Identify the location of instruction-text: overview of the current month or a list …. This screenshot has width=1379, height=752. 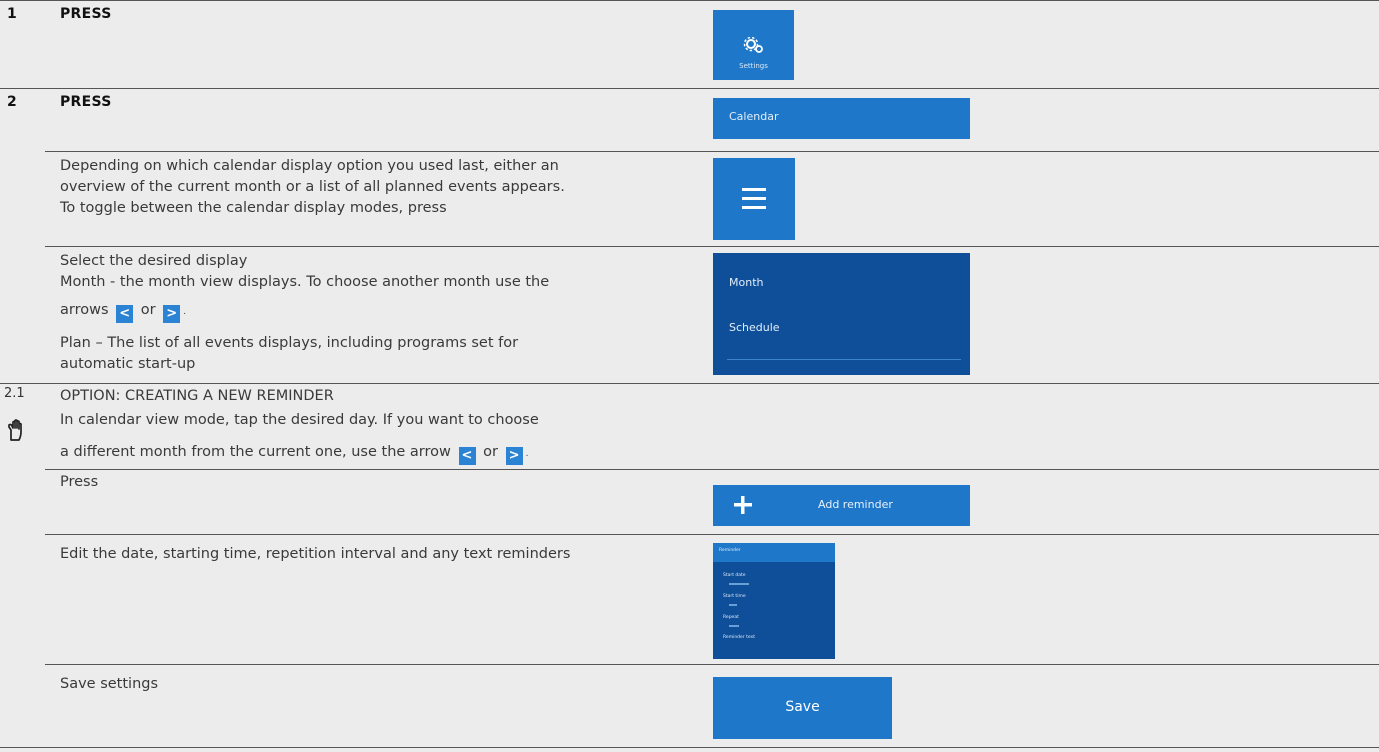
(312, 187).